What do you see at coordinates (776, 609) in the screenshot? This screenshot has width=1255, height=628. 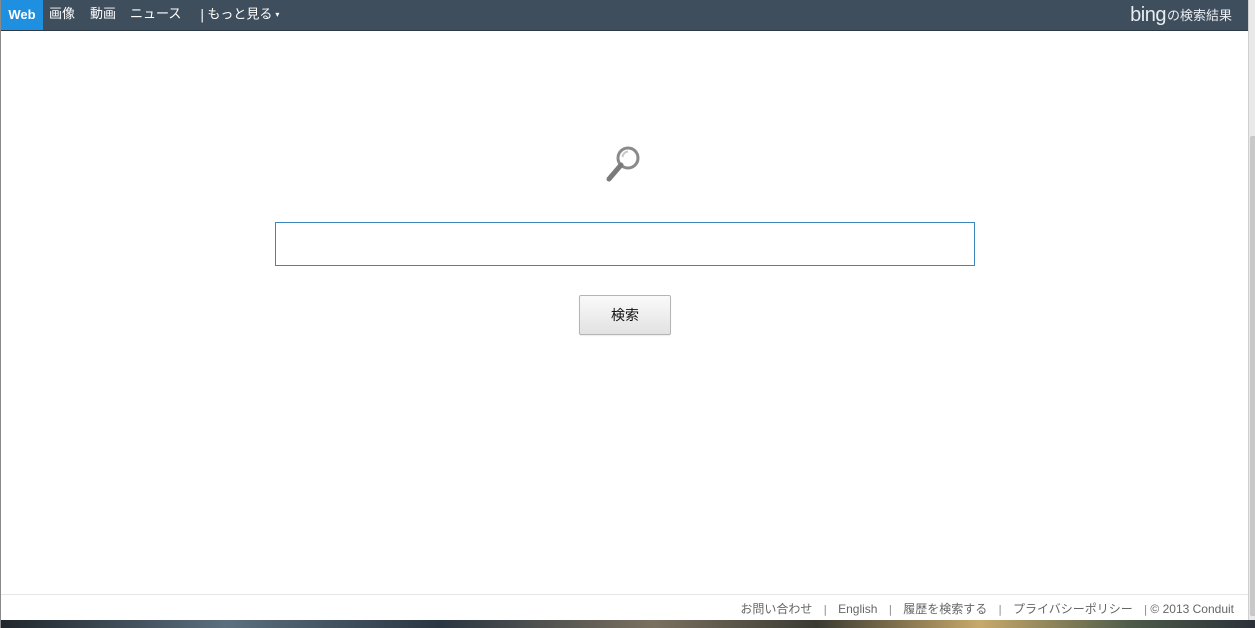 I see `footer-link-contact: お問い合わせ` at bounding box center [776, 609].